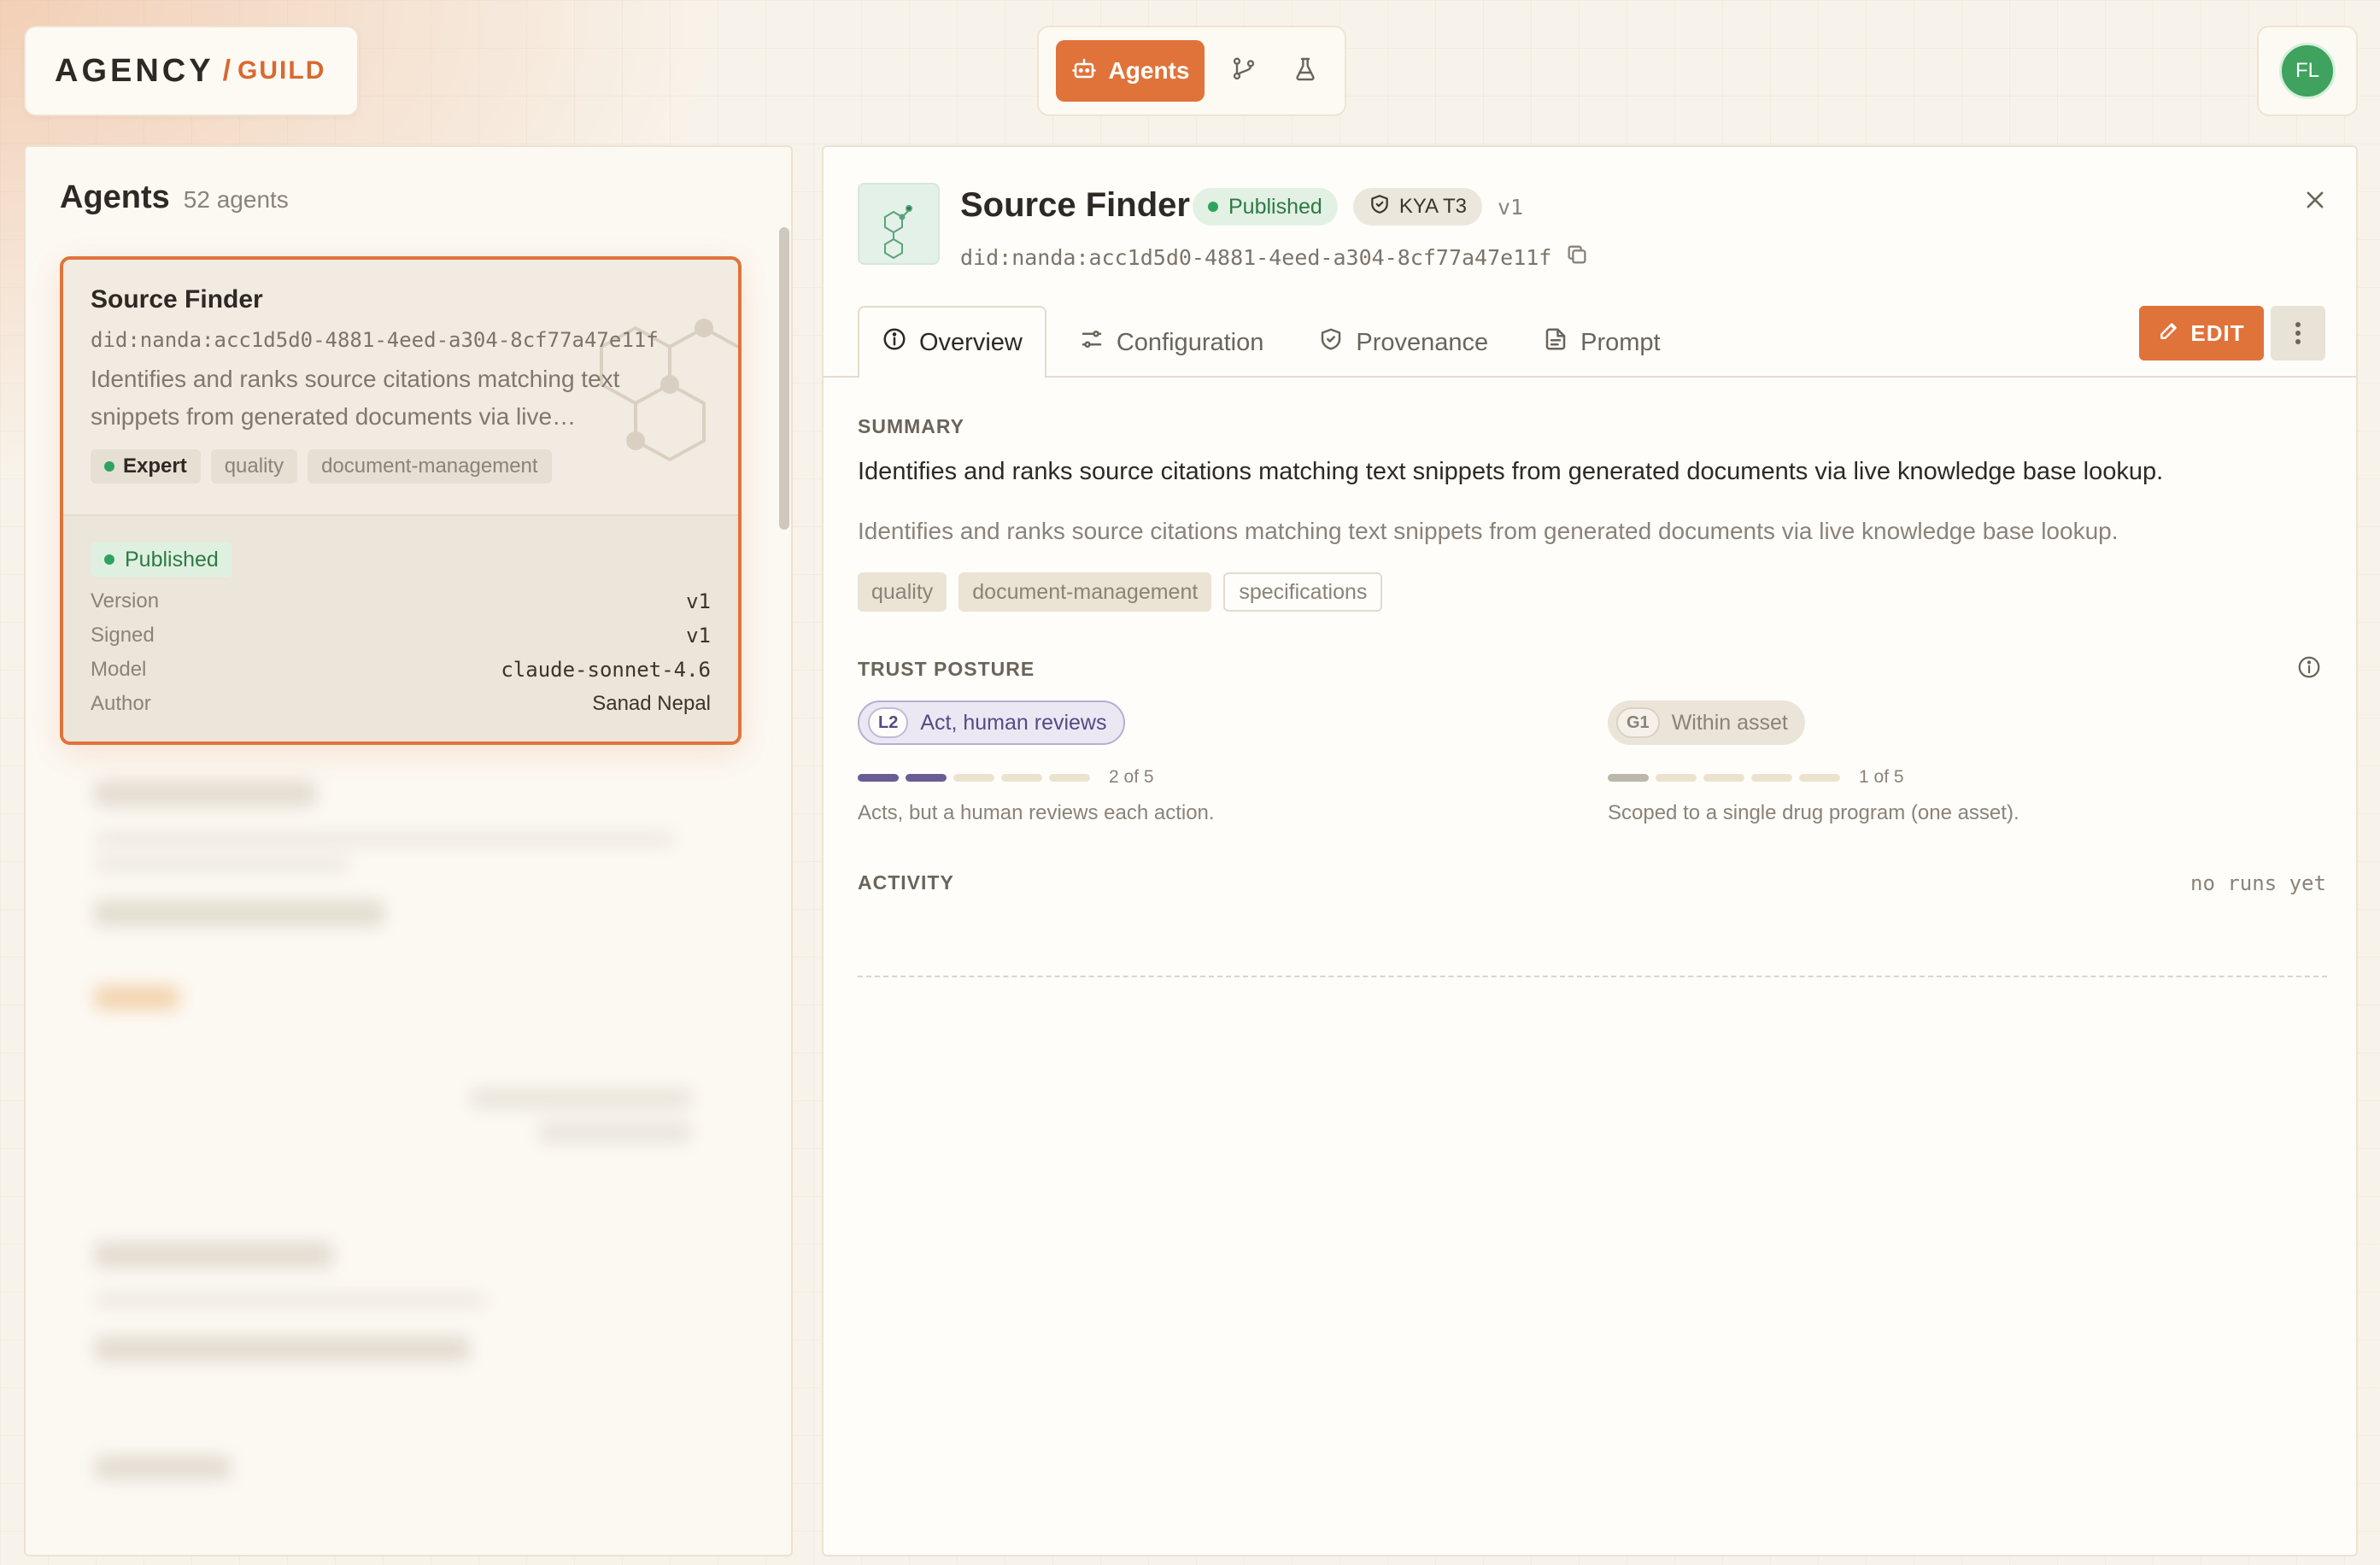  Describe the element at coordinates (401, 670) in the screenshot. I see `meta-row-model: Model claude-sonnet-4.6` at that location.